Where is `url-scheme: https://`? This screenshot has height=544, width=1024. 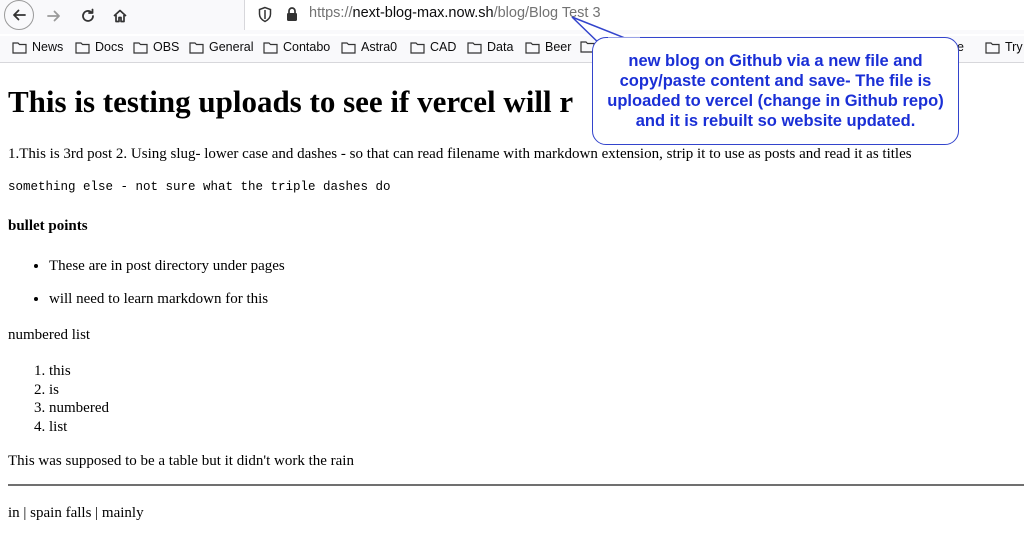 url-scheme: https:// is located at coordinates (331, 13).